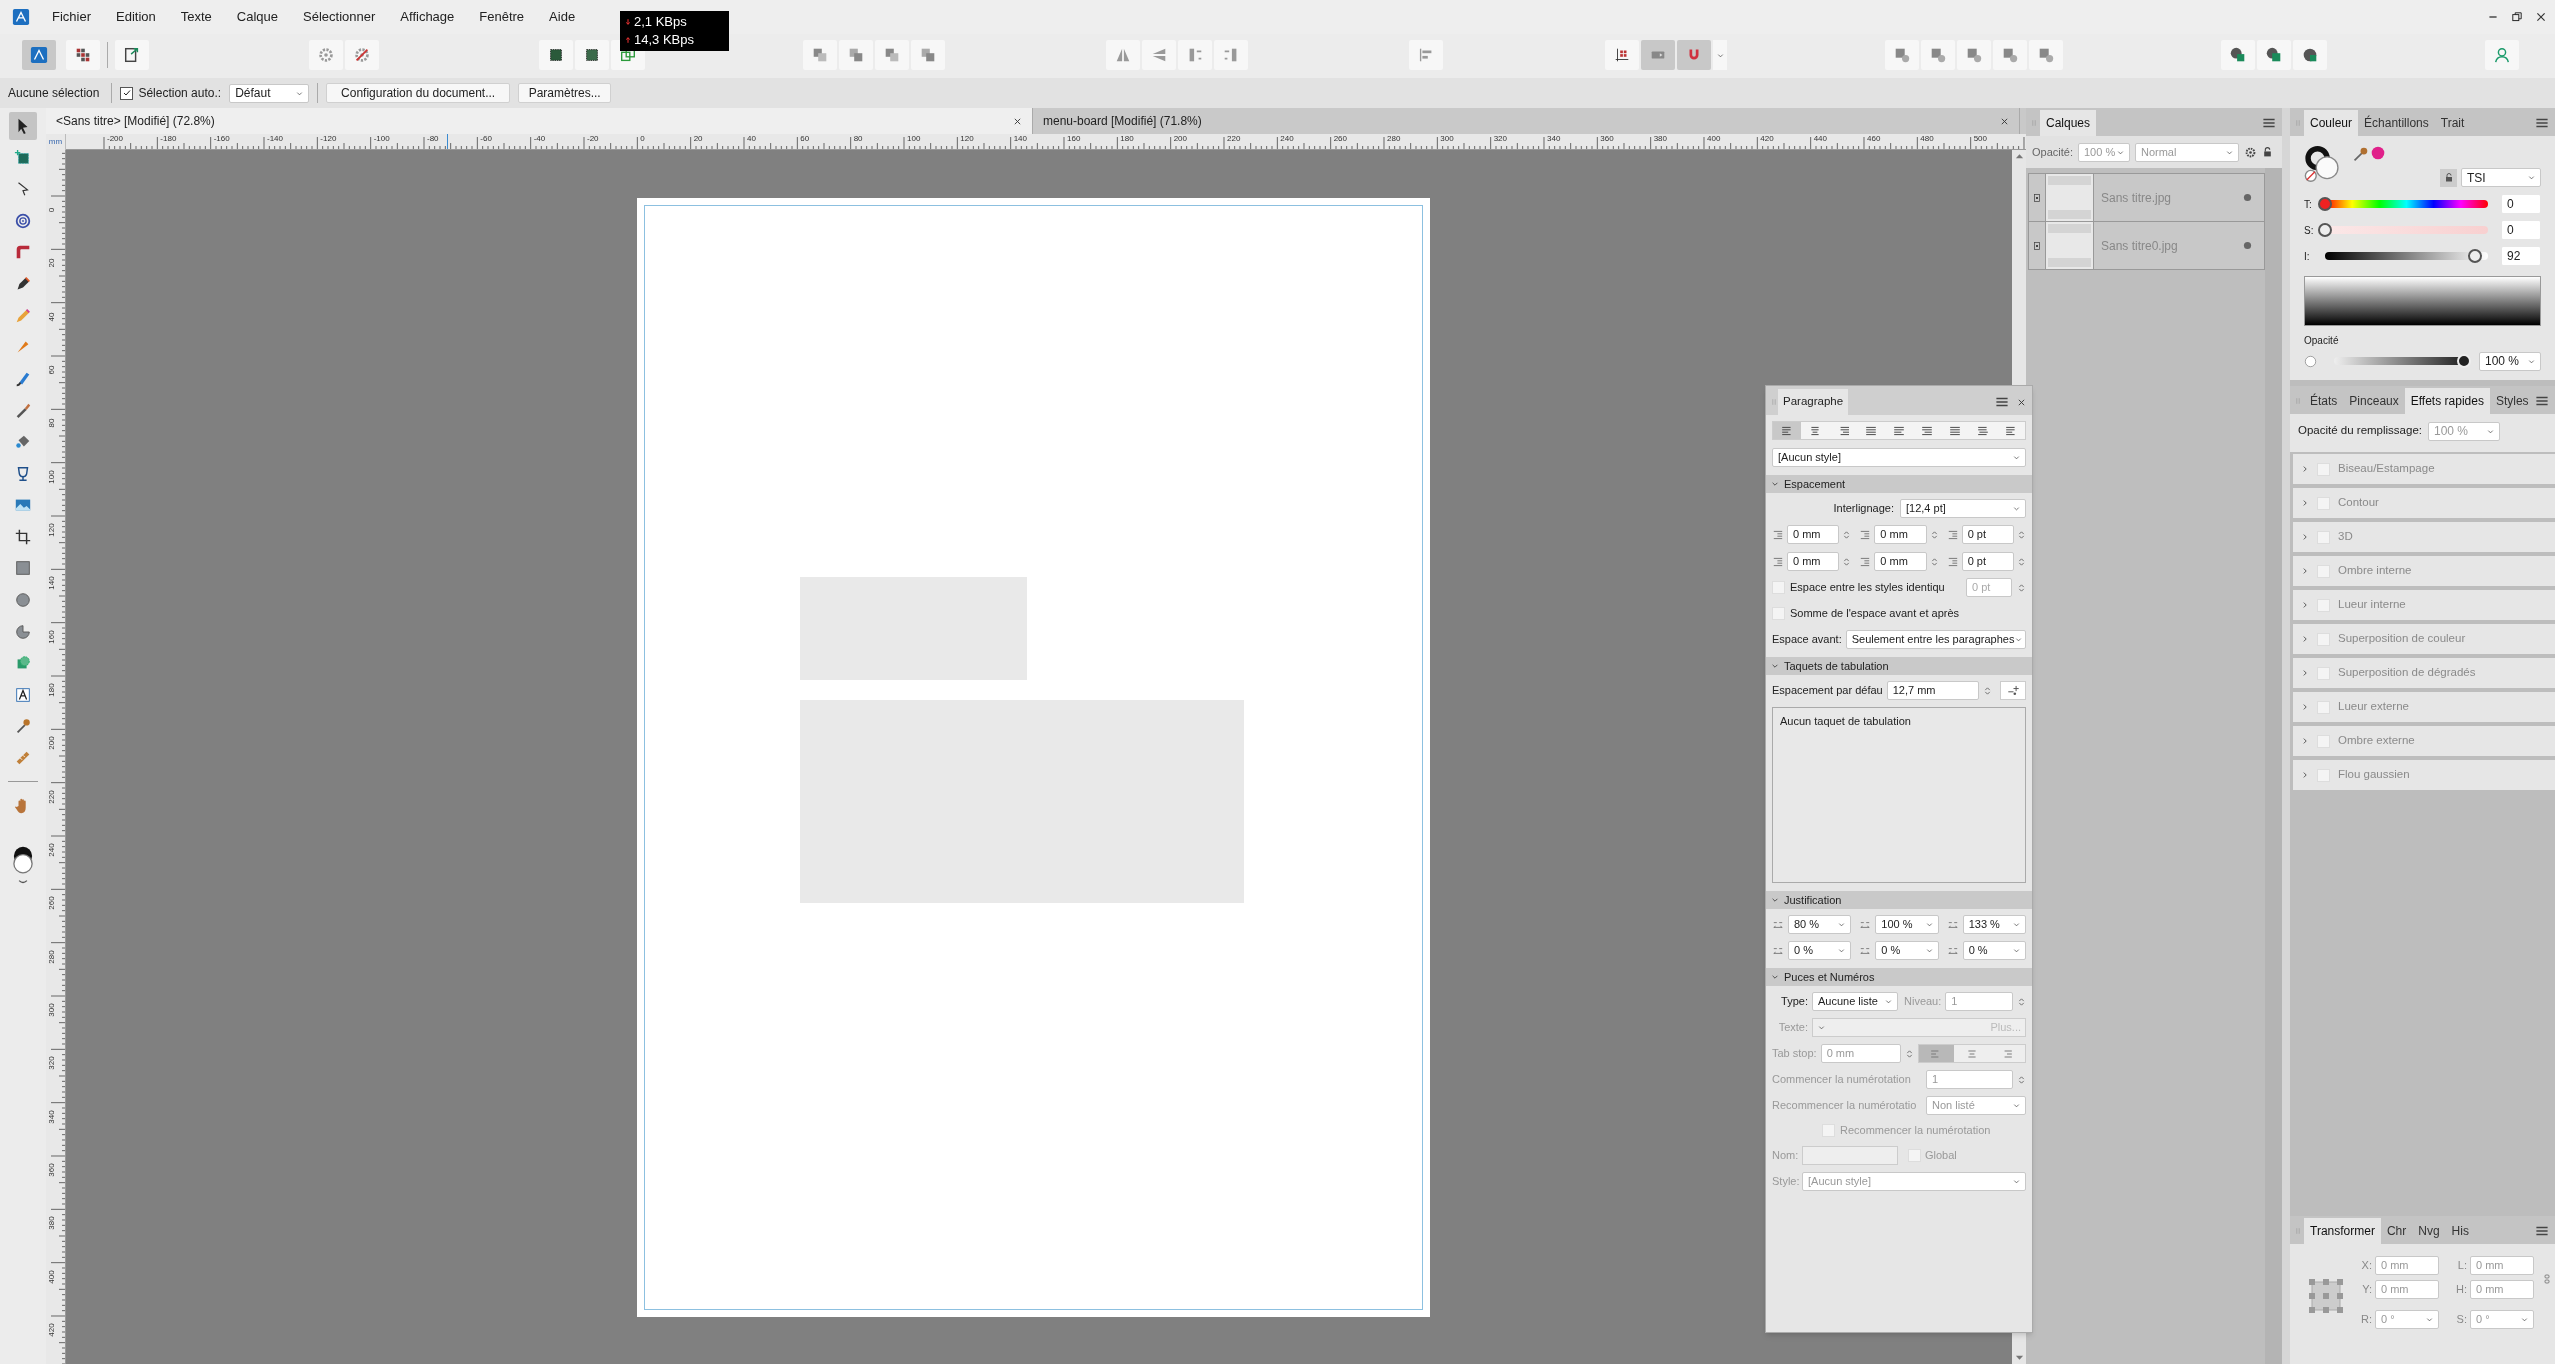 This screenshot has width=2555, height=1364. Describe the element at coordinates (52, 1010) in the screenshot. I see `ruler-label: 300` at that location.